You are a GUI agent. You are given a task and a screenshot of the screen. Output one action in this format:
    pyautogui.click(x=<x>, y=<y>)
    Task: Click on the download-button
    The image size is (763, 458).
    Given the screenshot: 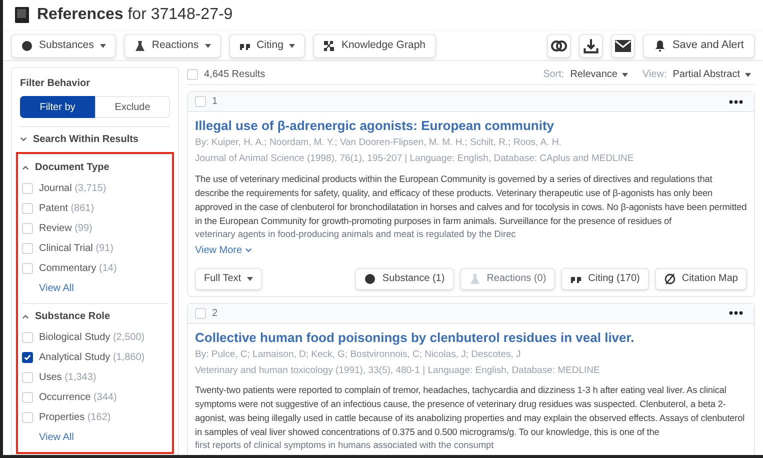 What is the action you would take?
    pyautogui.click(x=591, y=46)
    